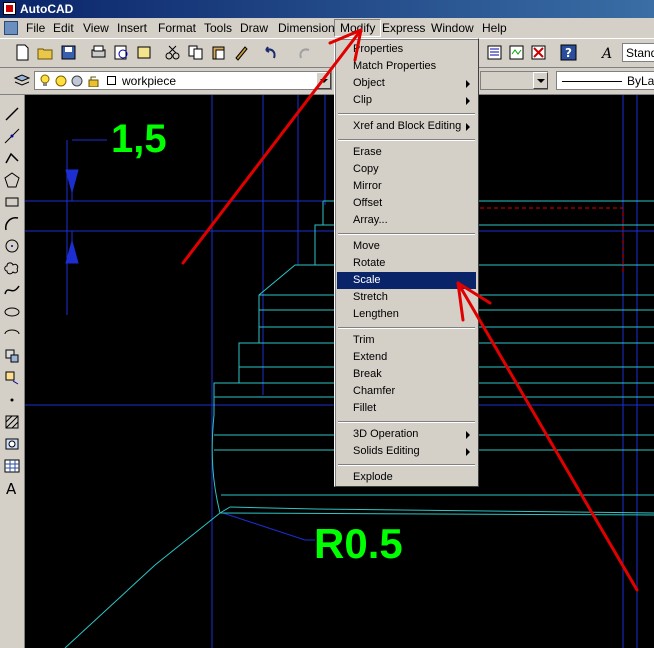 This screenshot has width=654, height=648. I want to click on menu-file: File, so click(35, 28).